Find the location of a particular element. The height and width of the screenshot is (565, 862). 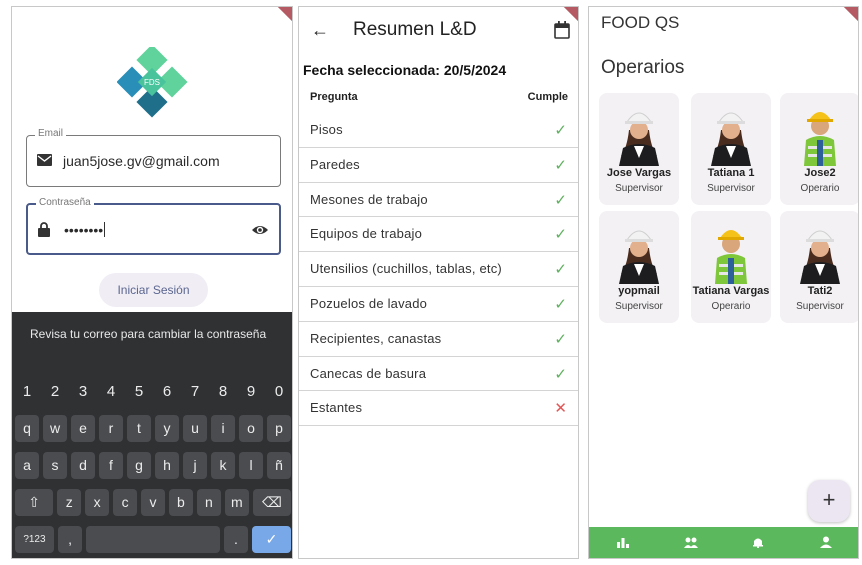

number-key: 9 is located at coordinates (251, 391).